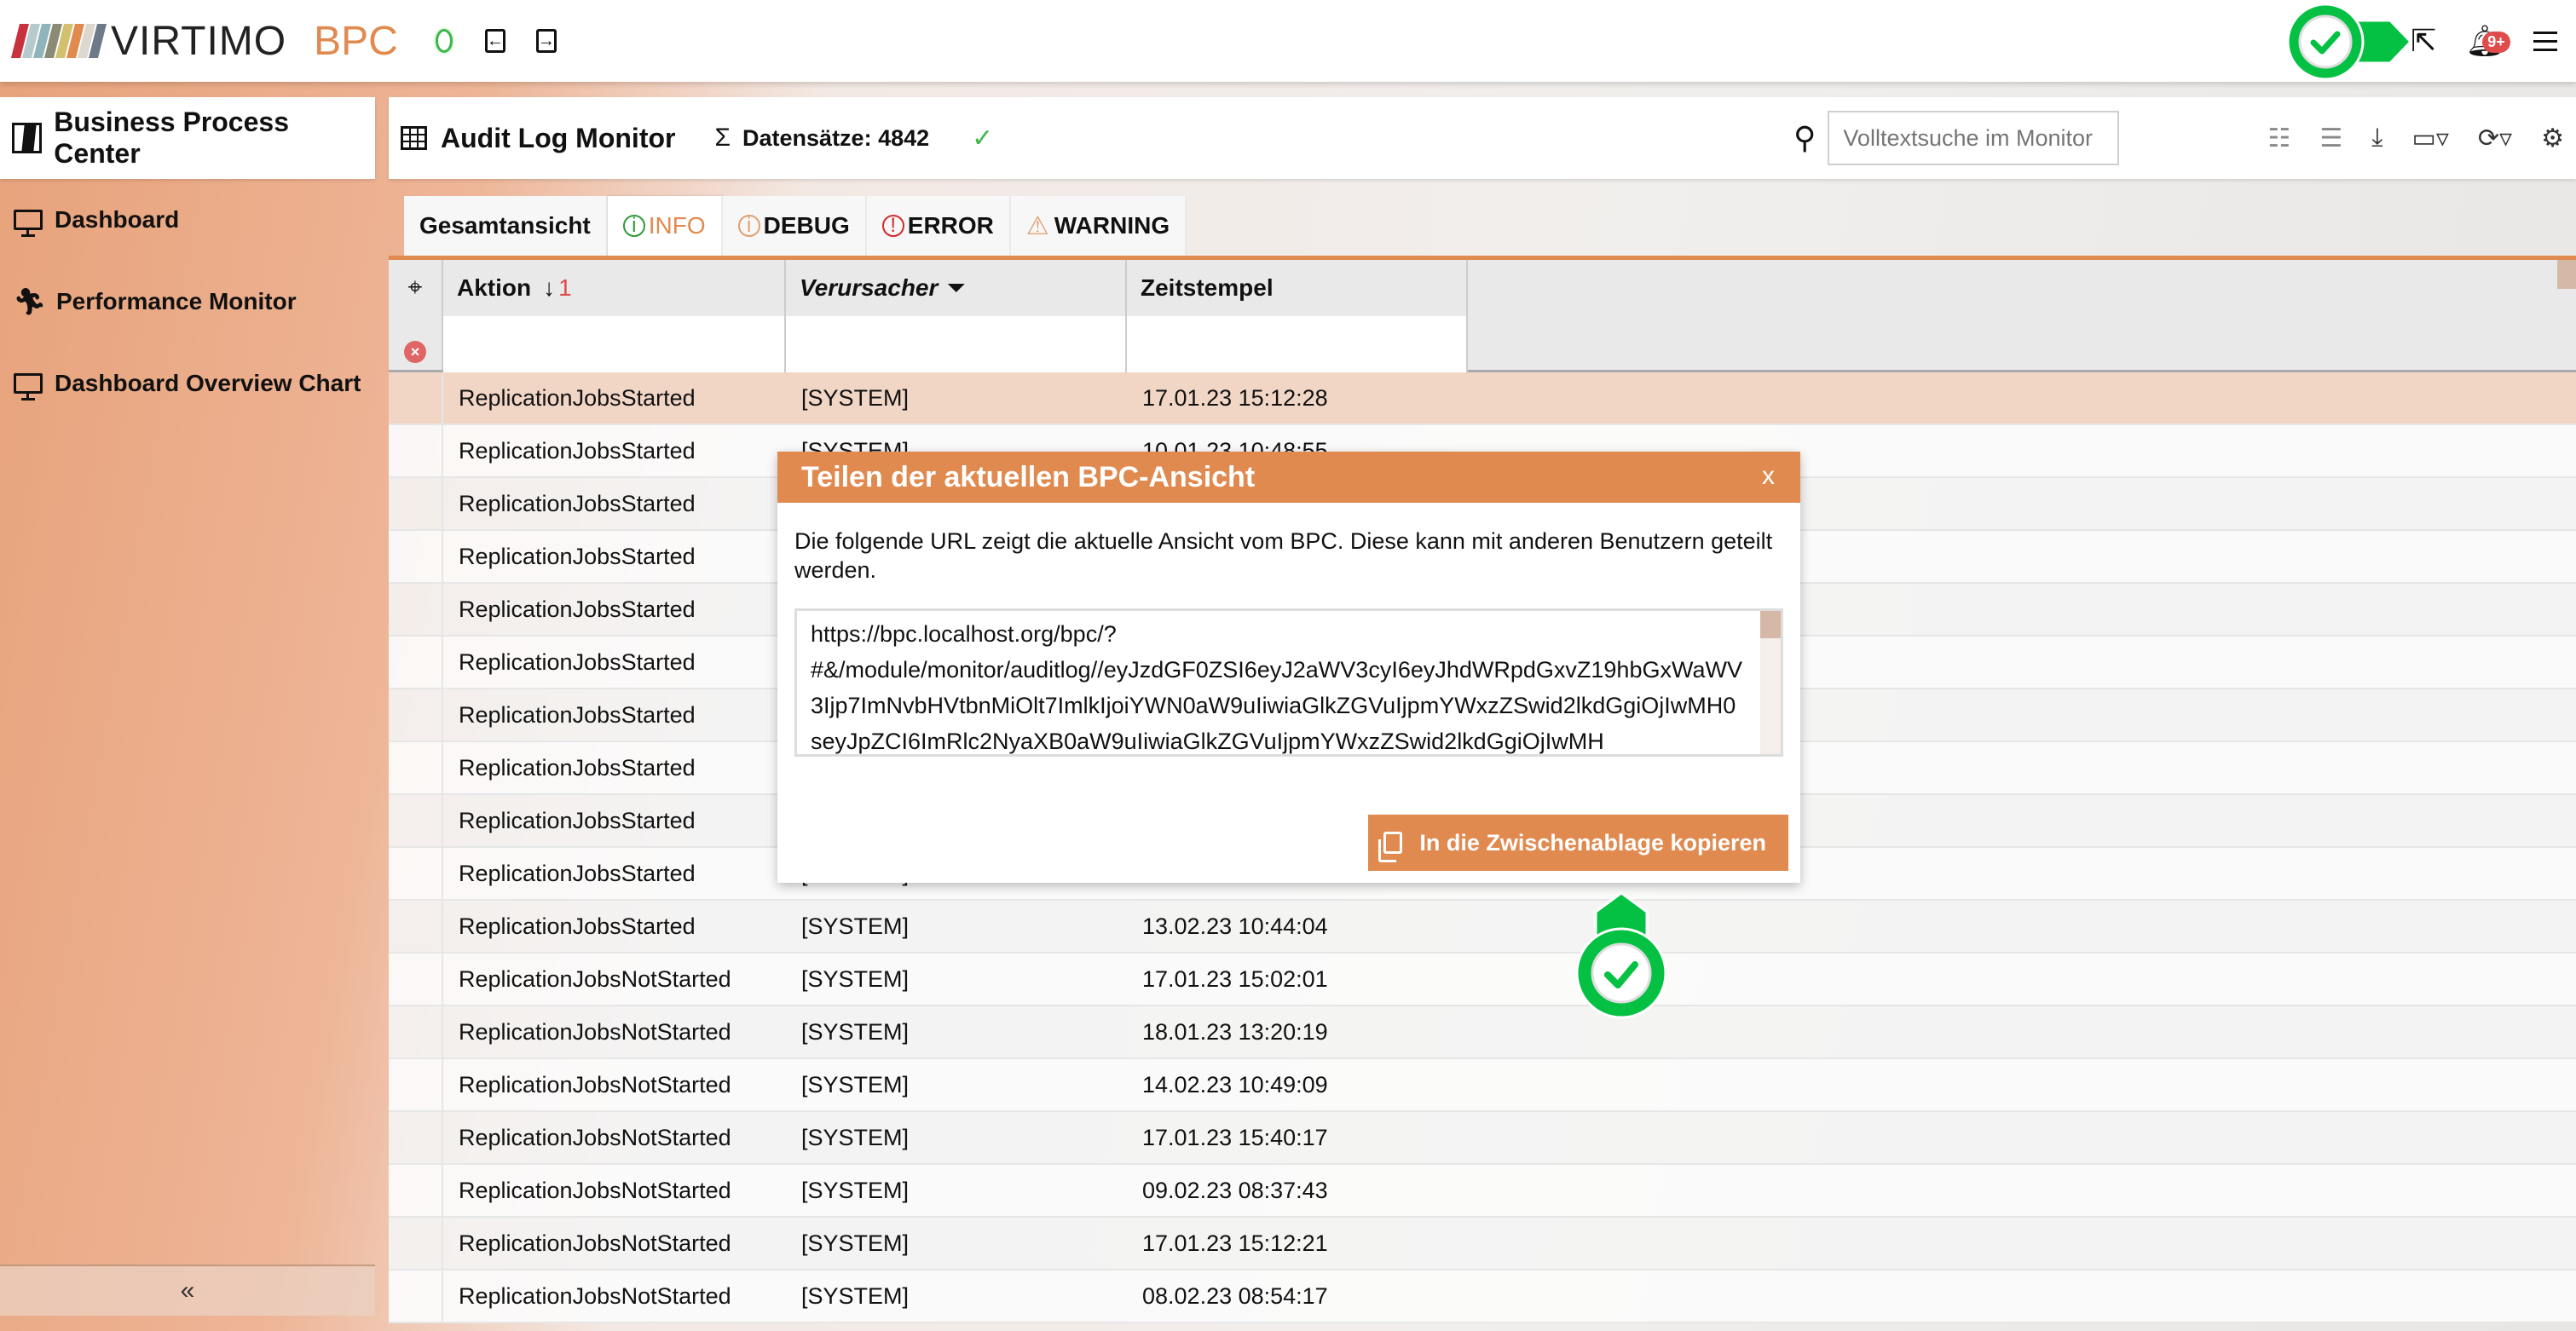 The height and width of the screenshot is (1331, 2576). I want to click on search-input, so click(1974, 138).